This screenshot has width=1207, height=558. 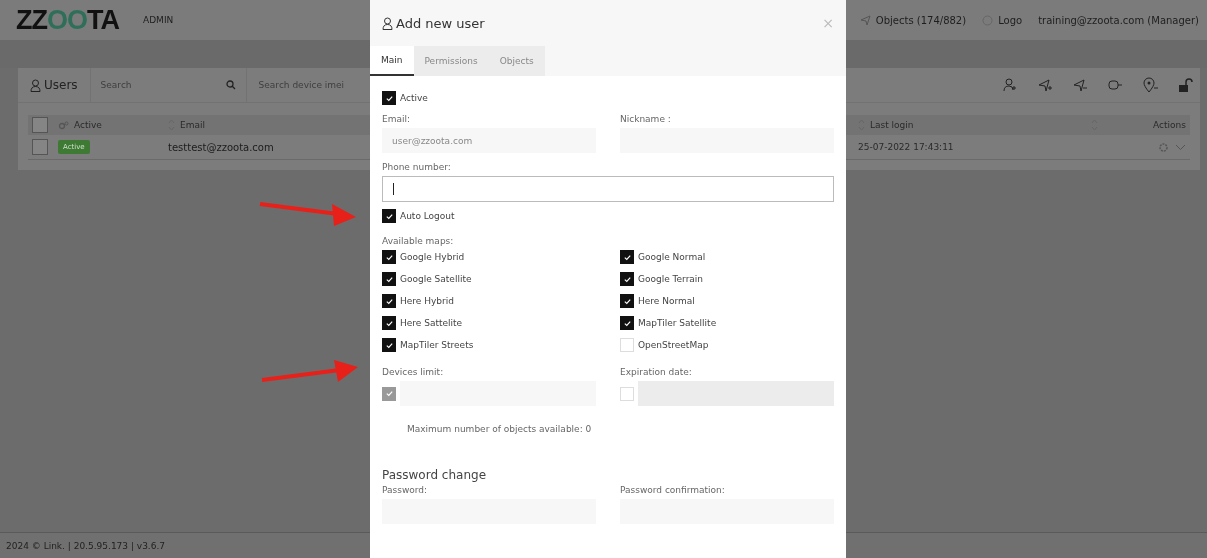 What do you see at coordinates (1185, 85) in the screenshot?
I see `unlock-icon` at bounding box center [1185, 85].